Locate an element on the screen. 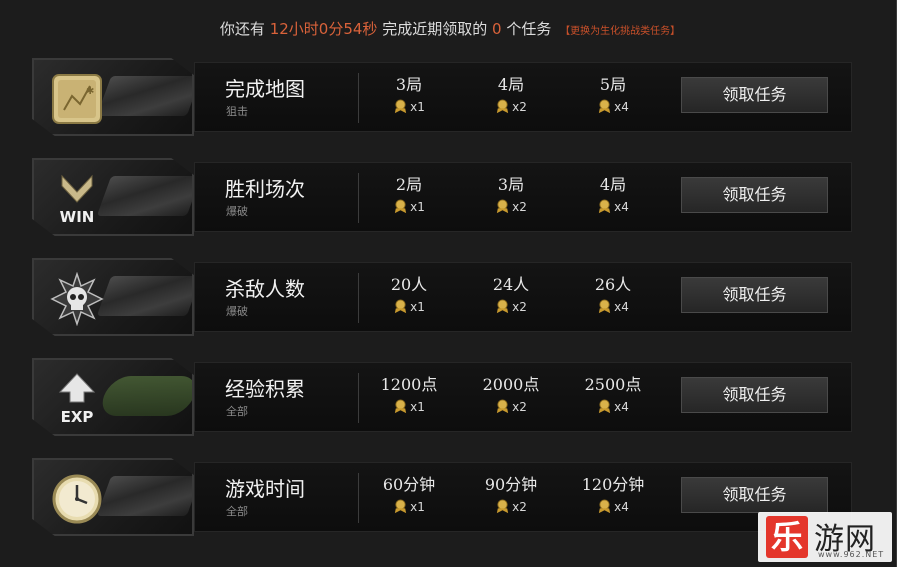  reward-tier: 3局 x2 is located at coordinates (511, 192).